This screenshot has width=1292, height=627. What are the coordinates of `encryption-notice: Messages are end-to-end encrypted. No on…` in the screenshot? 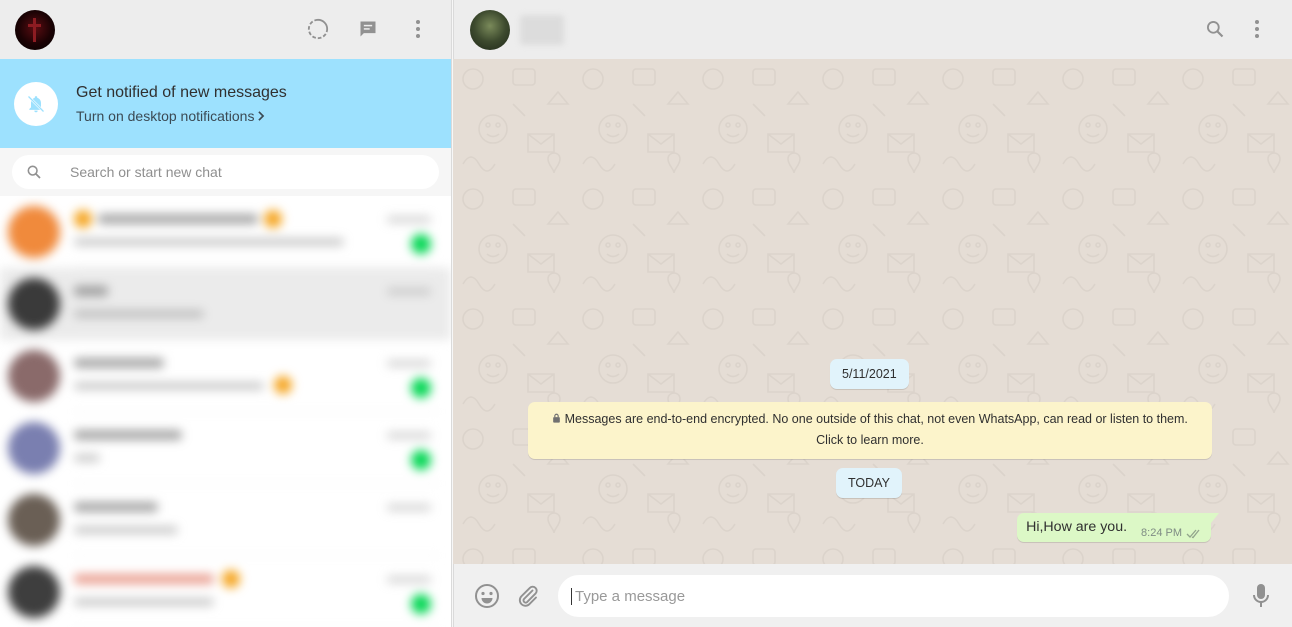 It's located at (870, 430).